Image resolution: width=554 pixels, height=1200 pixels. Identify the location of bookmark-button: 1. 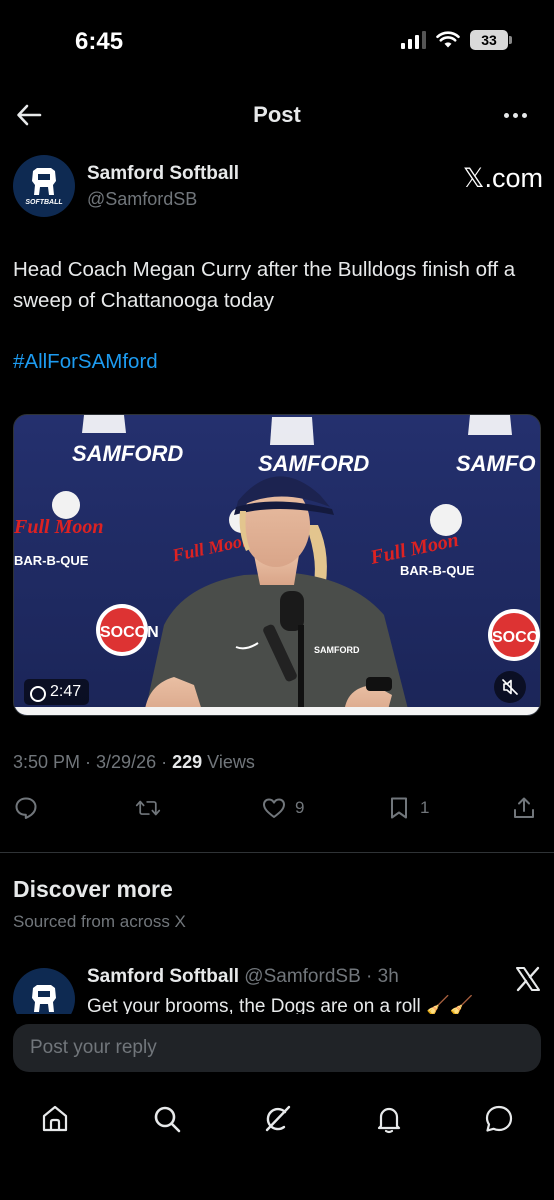
(407, 808).